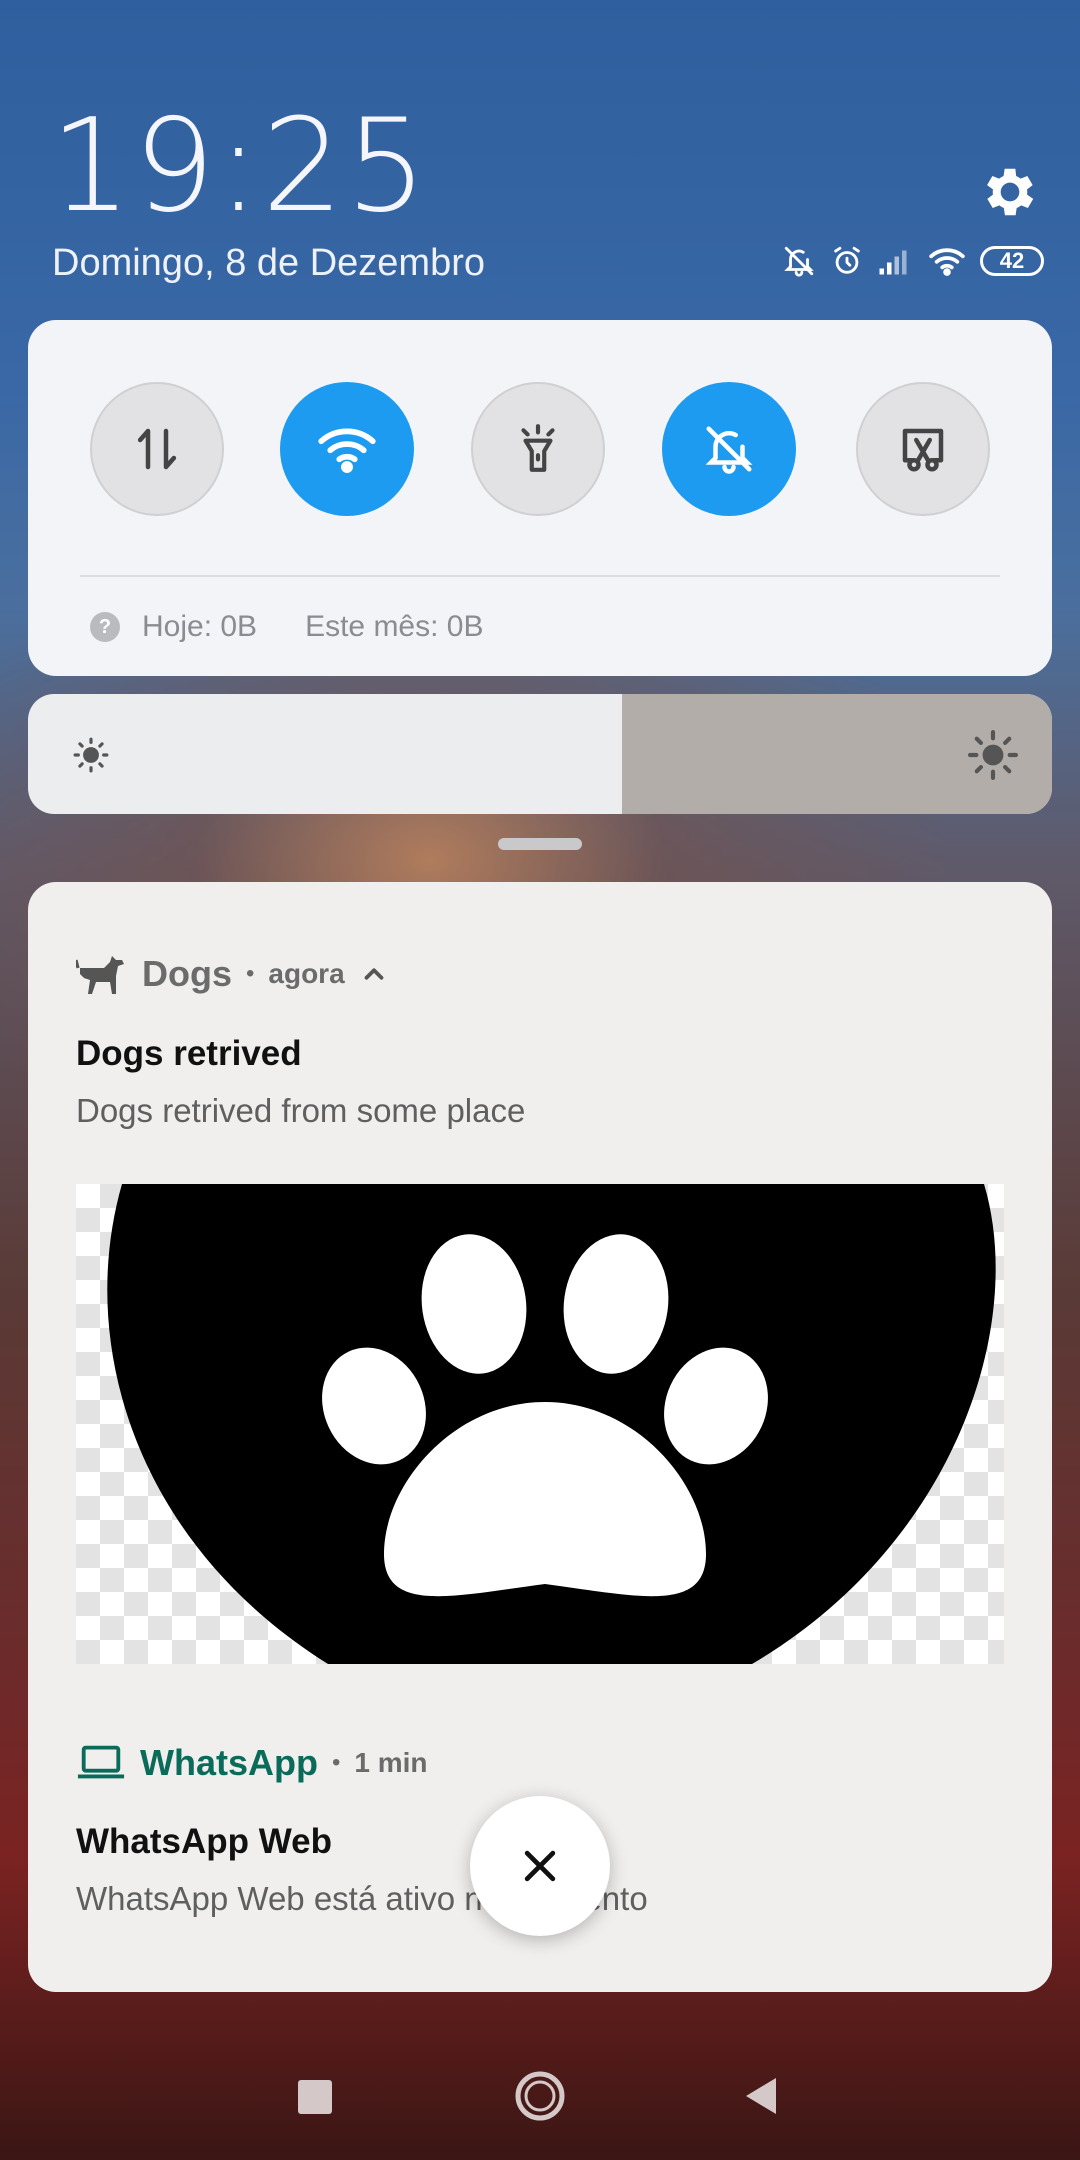 The height and width of the screenshot is (2160, 1080). What do you see at coordinates (286, 627) in the screenshot?
I see `data-usage: ? Hoje: 0B Este mês: 0B` at bounding box center [286, 627].